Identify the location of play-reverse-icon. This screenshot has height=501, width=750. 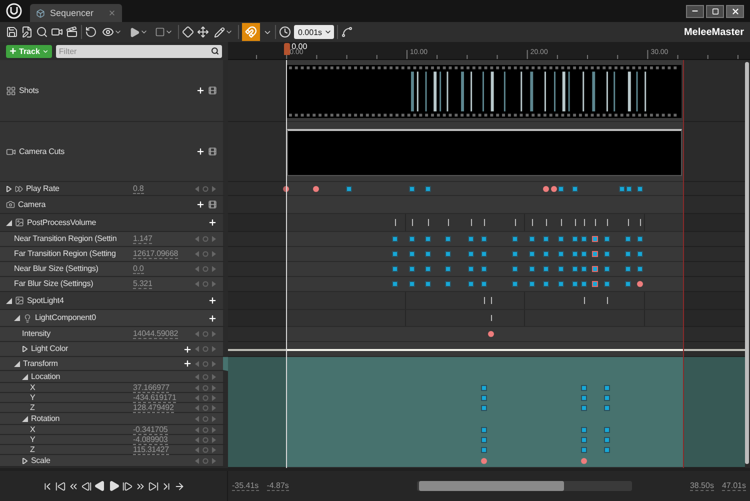
(100, 486).